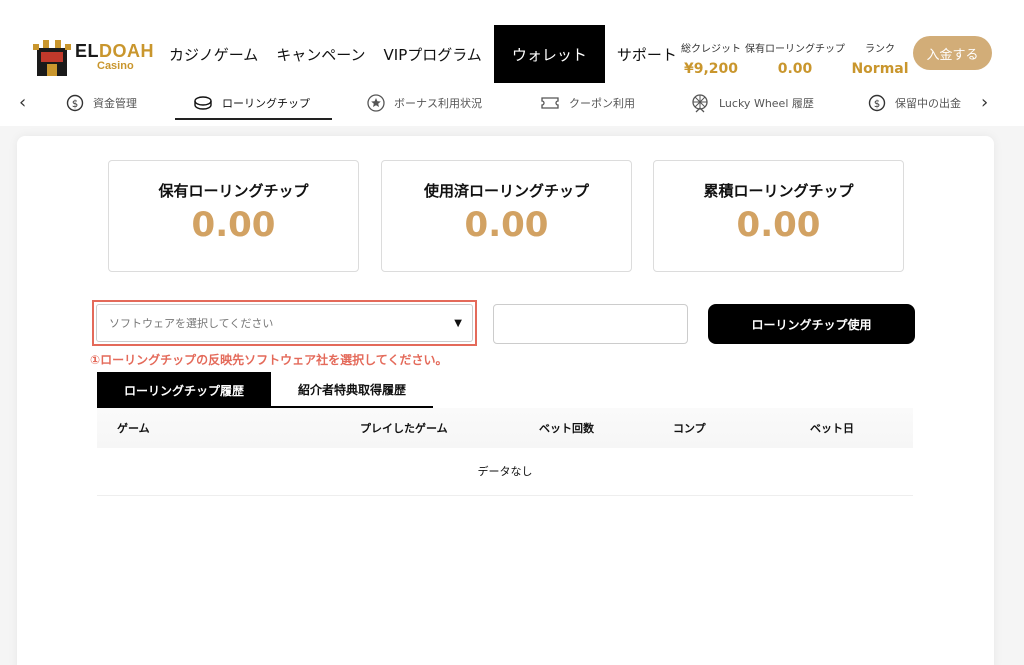  Describe the element at coordinates (506, 191) in the screenshot. I see `used-chips-card-label: 使用済ローリングチップ` at that location.